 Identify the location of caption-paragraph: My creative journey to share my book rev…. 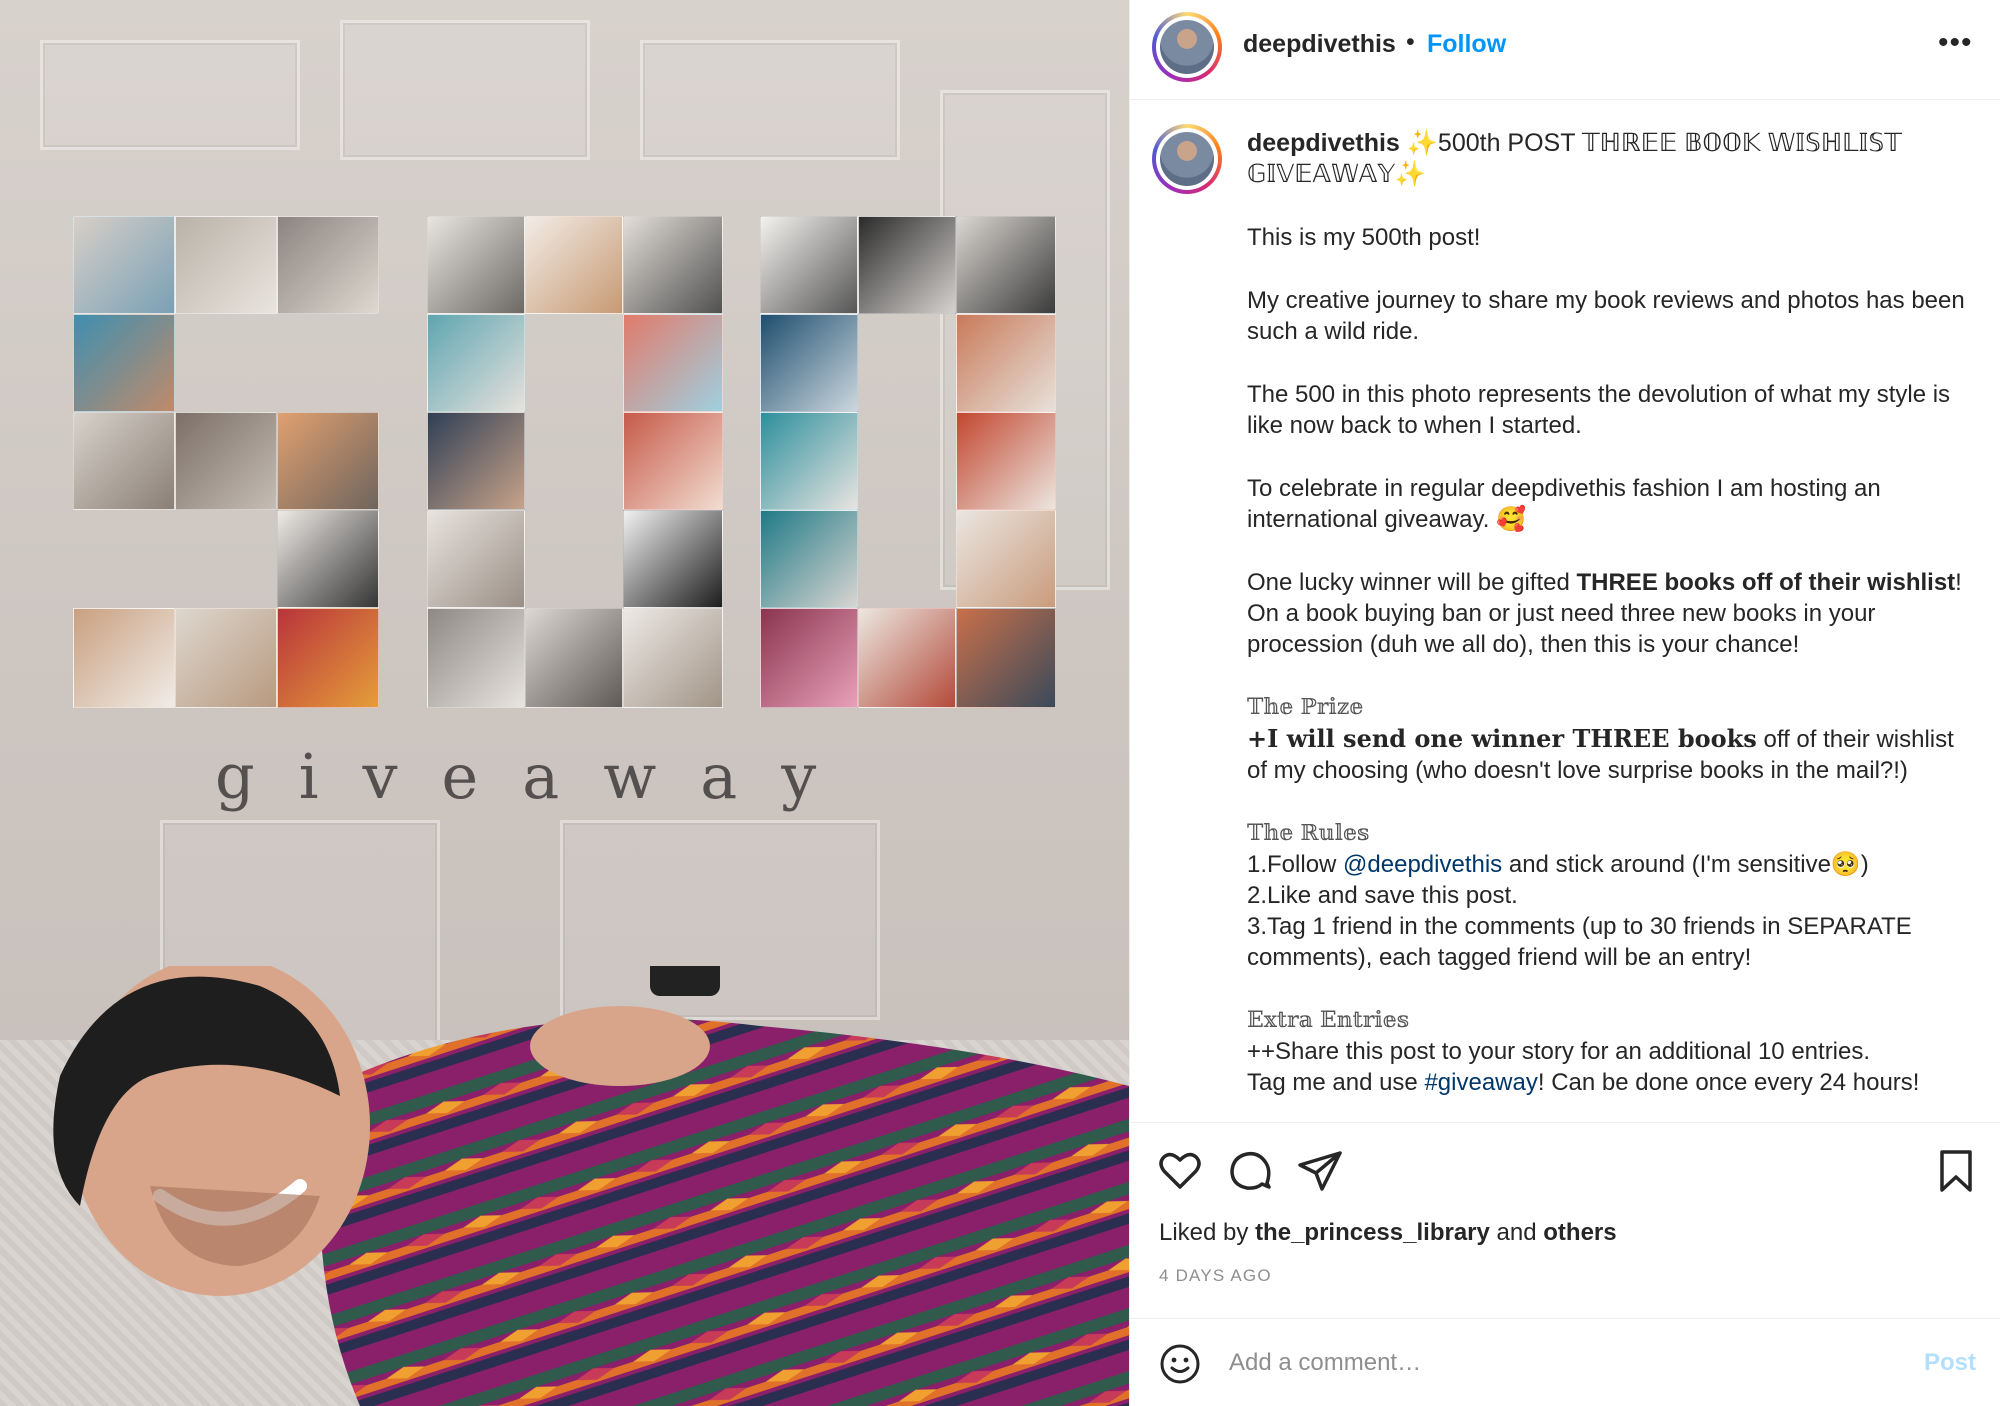
(1606, 316).